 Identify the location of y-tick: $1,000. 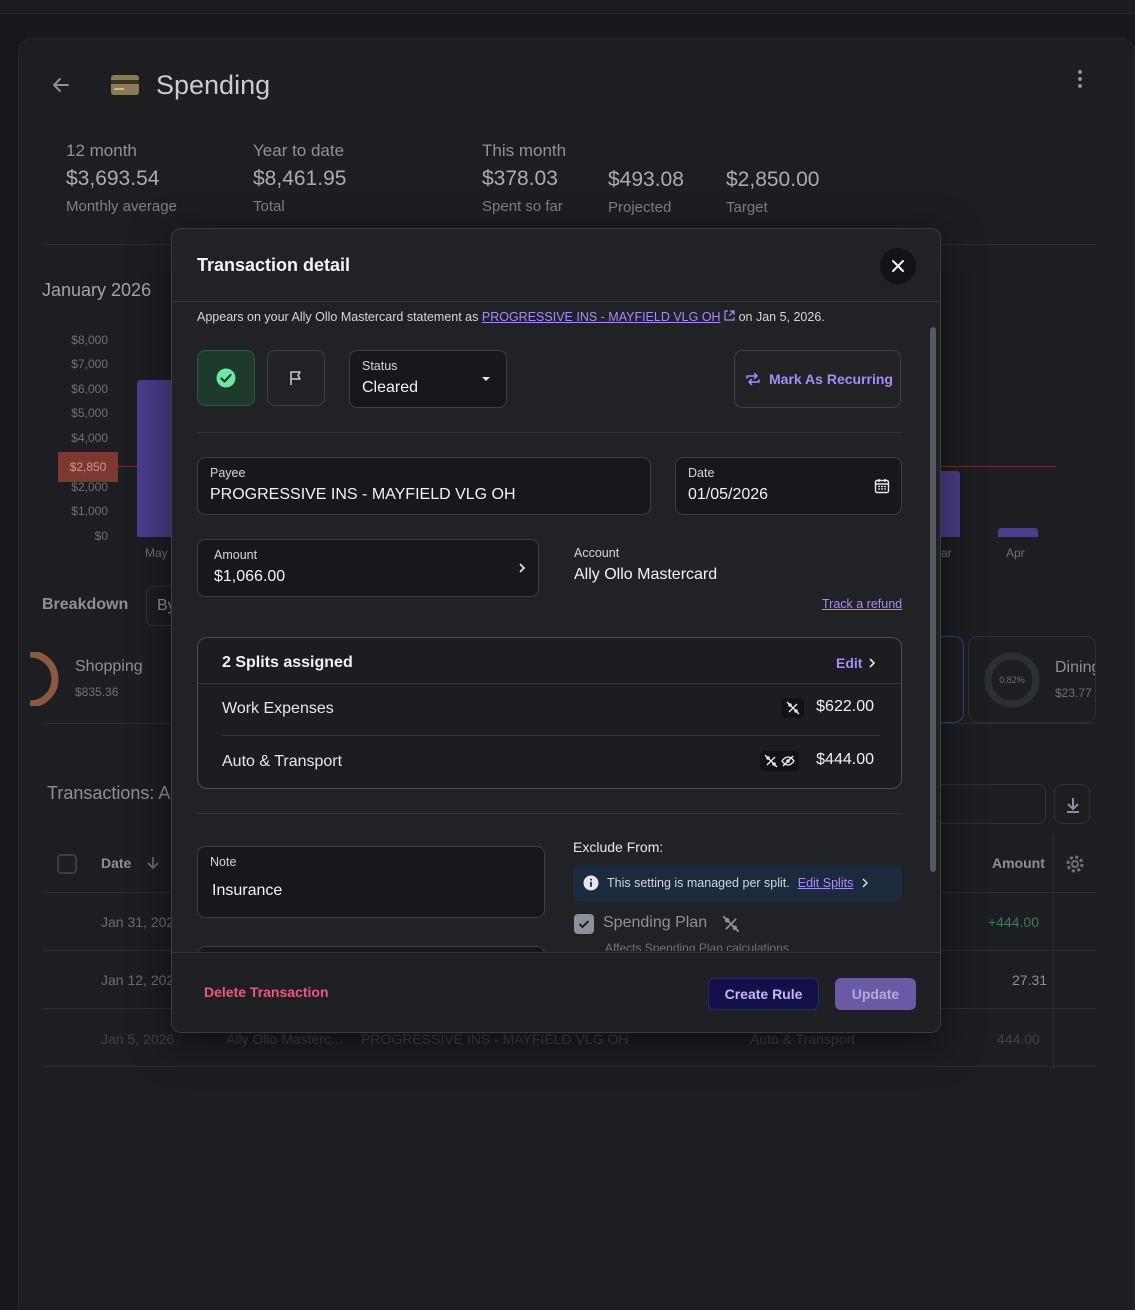
(89, 511).